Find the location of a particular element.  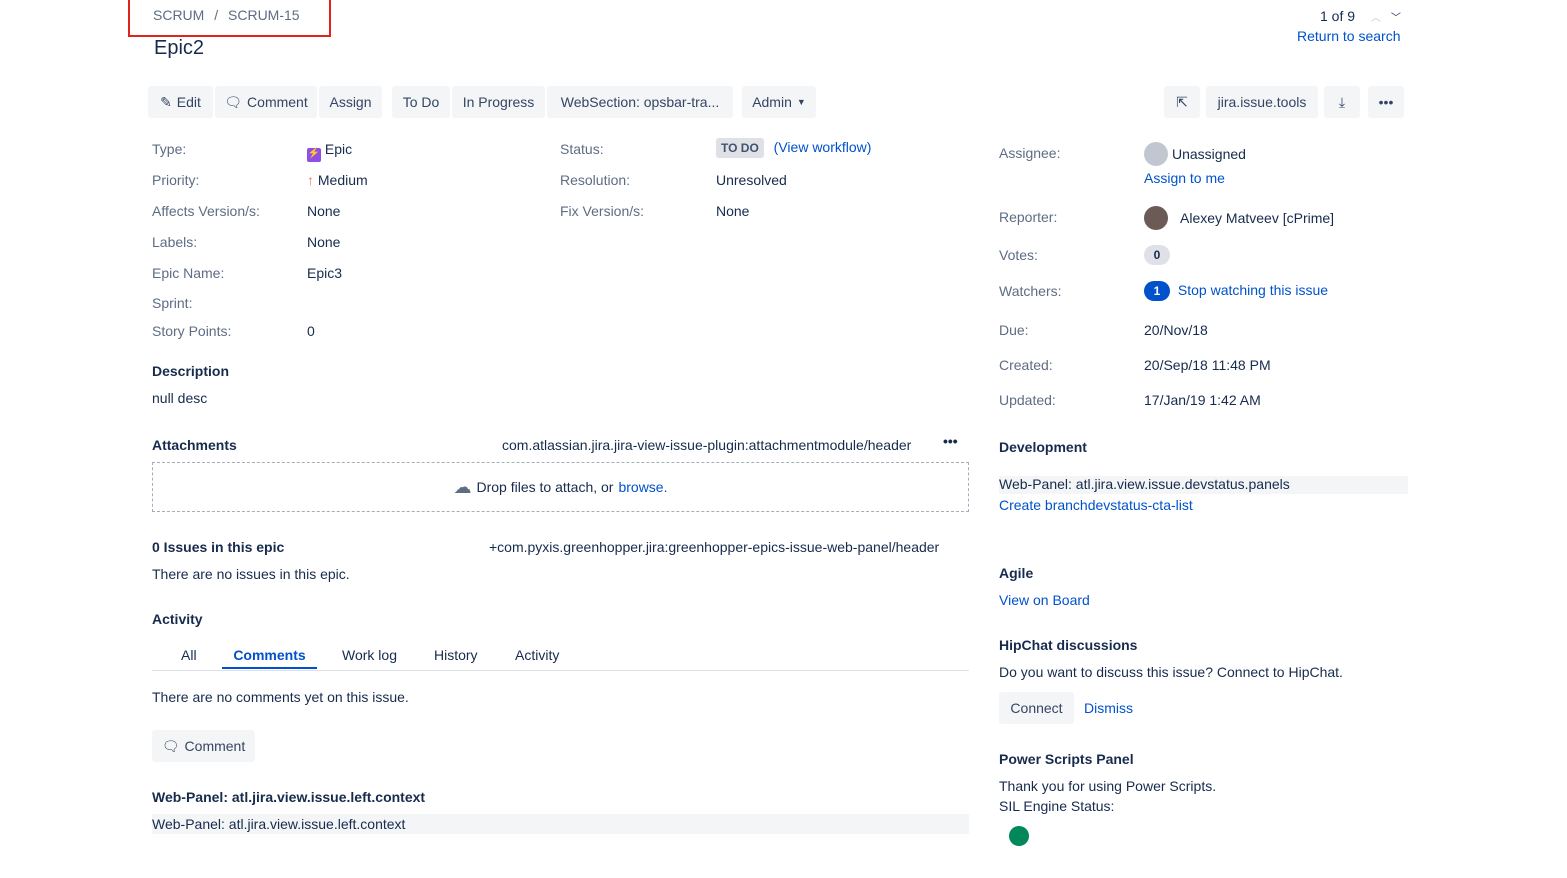

reporter-value: Alexey Matveev [cPrime] is located at coordinates (1239, 218).